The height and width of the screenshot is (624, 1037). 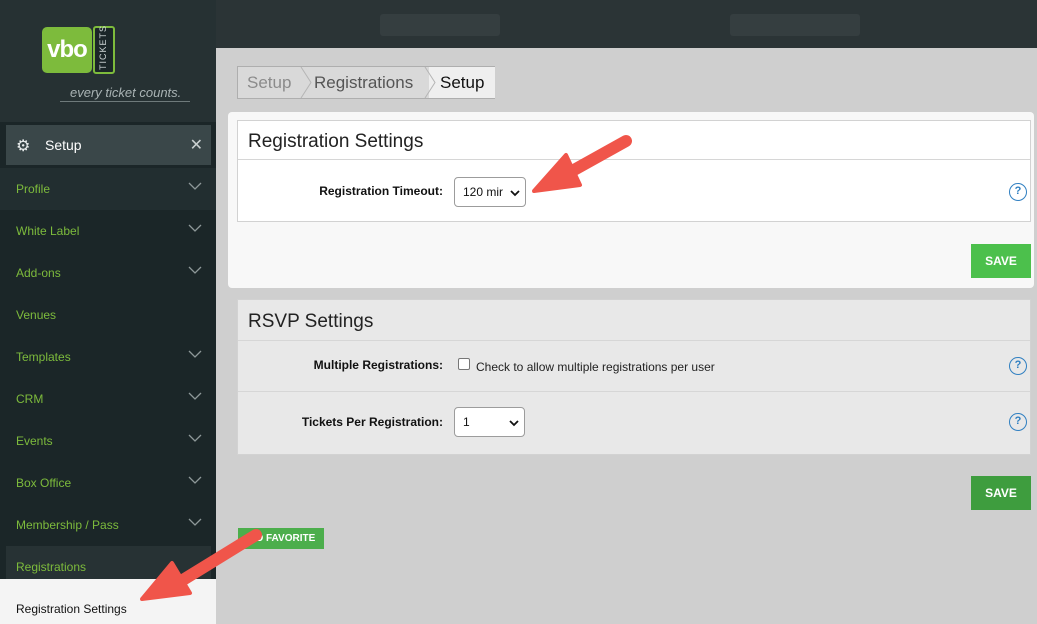 What do you see at coordinates (464, 364) in the screenshot?
I see `multiple-registrations-checkbox` at bounding box center [464, 364].